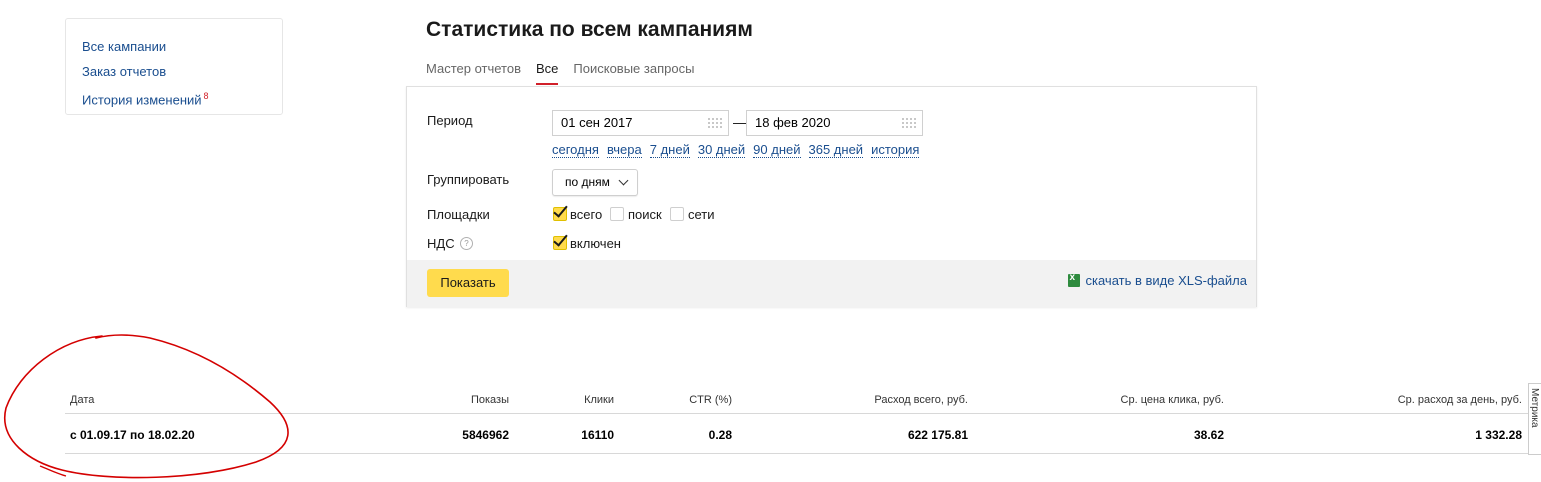 The height and width of the screenshot is (482, 1541). I want to click on chevron-down-icon, so click(623, 180).